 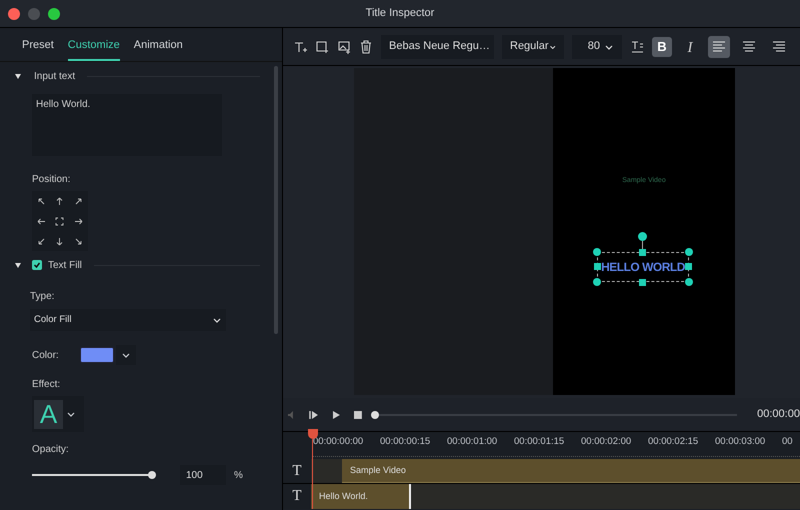 I want to click on section-title: Text Fill, so click(x=65, y=265).